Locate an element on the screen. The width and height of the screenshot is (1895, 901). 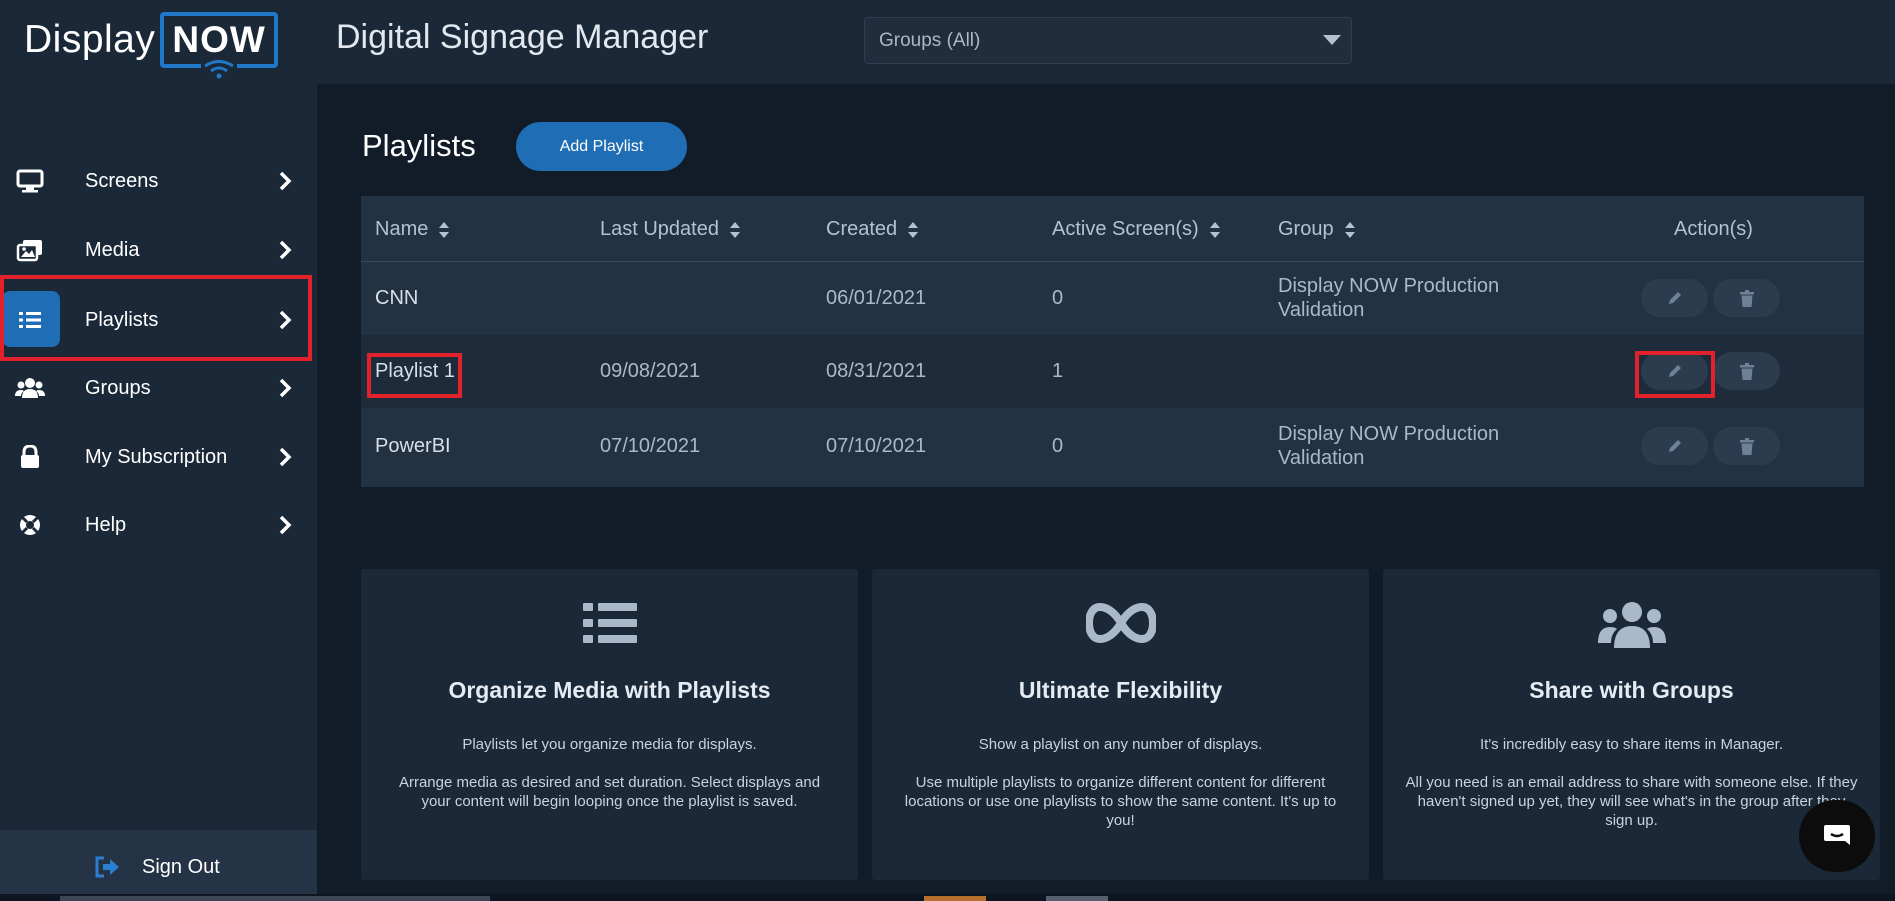
infinity-icon is located at coordinates (1120, 626).